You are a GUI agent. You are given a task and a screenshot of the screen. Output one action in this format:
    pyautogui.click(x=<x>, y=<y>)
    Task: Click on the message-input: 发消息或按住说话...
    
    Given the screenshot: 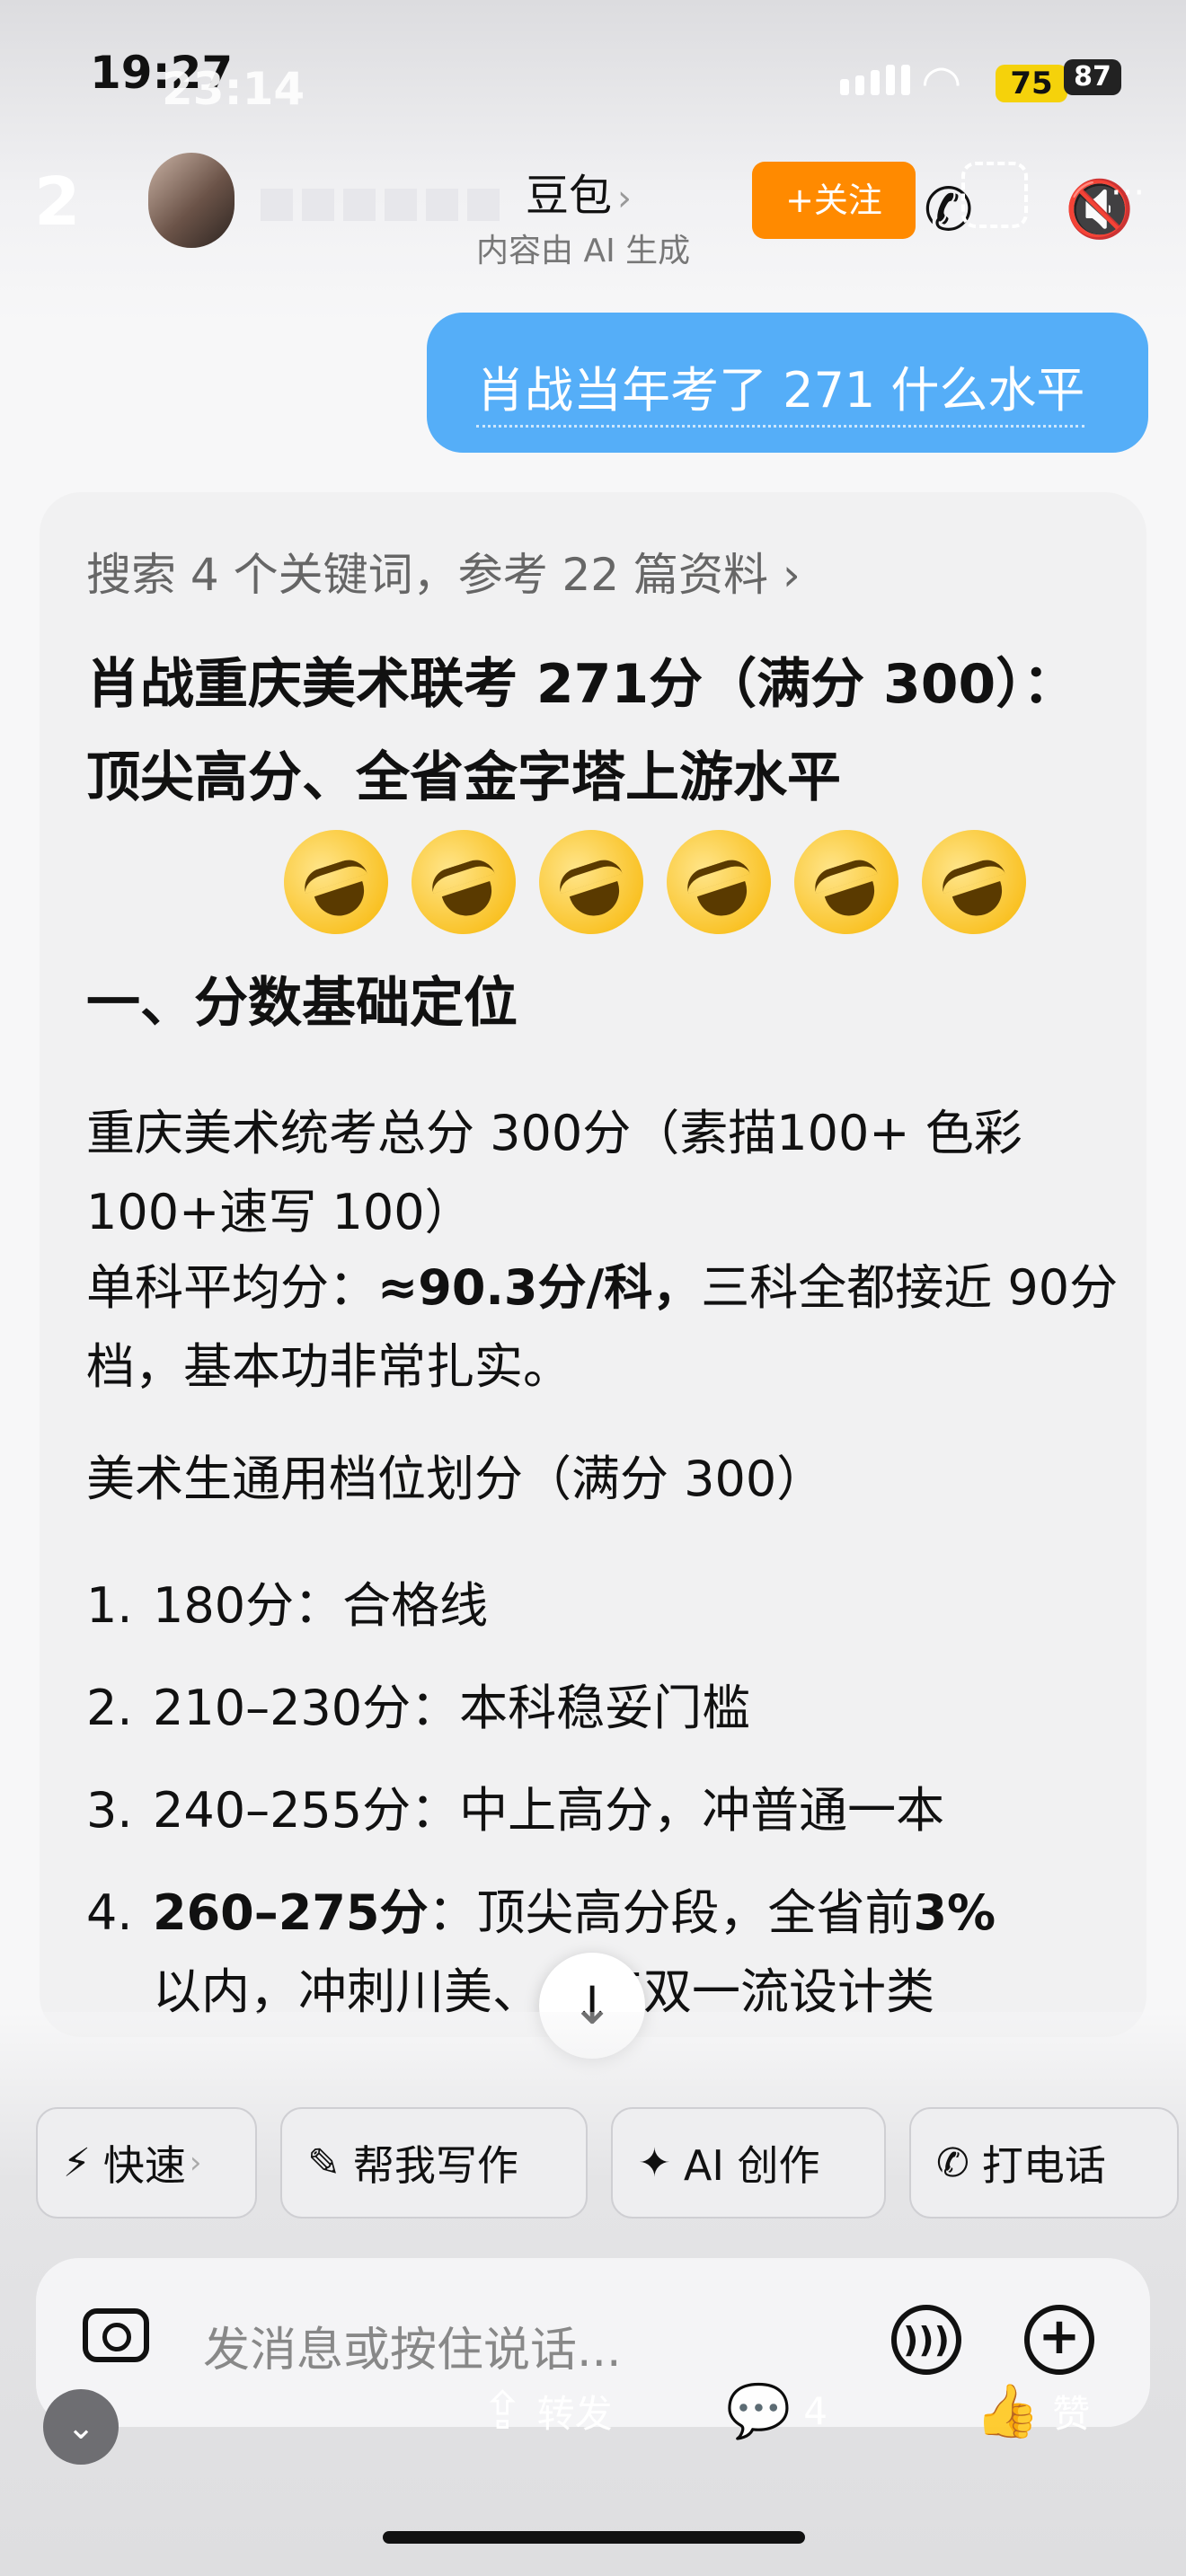 What is the action you would take?
    pyautogui.click(x=412, y=2345)
    